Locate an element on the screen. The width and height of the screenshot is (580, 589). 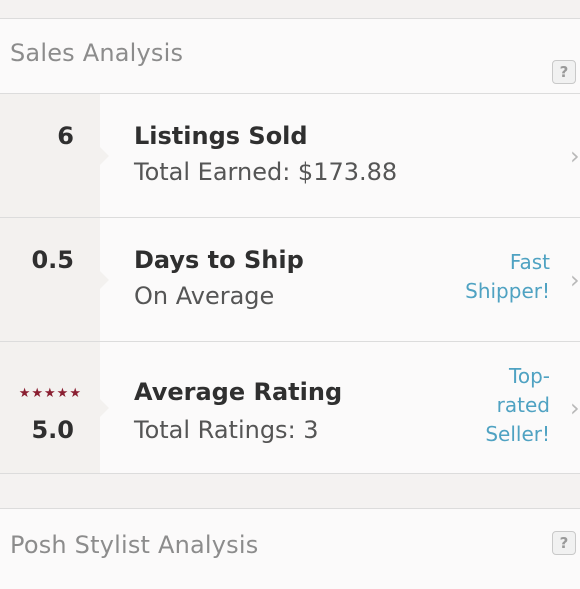
sales-analysis-card: Sales Analysis ? is located at coordinates (290, 56).